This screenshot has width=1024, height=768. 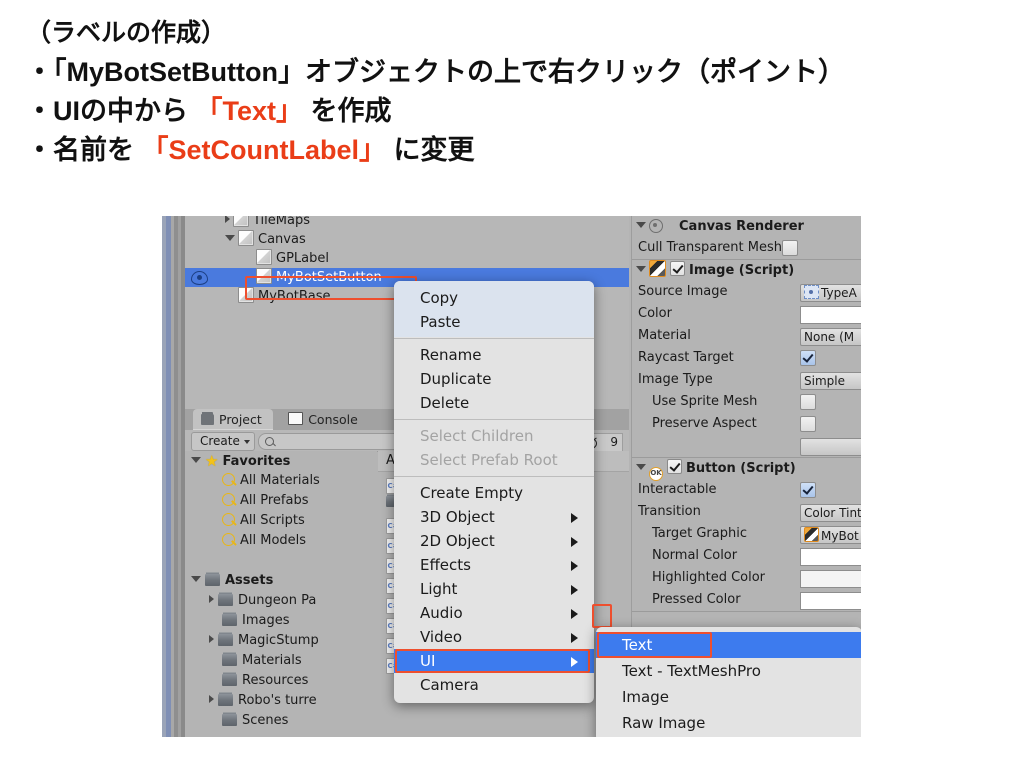 What do you see at coordinates (494, 661) in the screenshot?
I see `context-menu-item: UI` at bounding box center [494, 661].